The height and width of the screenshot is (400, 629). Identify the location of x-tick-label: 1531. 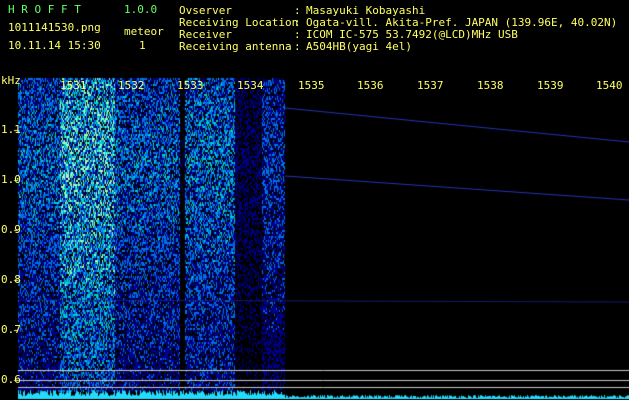
(73, 85).